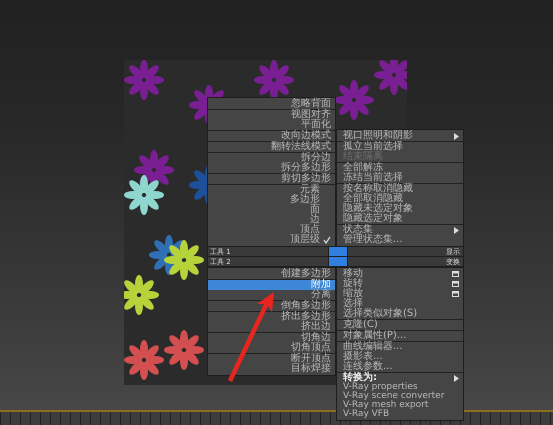 The width and height of the screenshot is (553, 425). Describe the element at coordinates (271, 190) in the screenshot. I see `menu-item: 元素` at that location.